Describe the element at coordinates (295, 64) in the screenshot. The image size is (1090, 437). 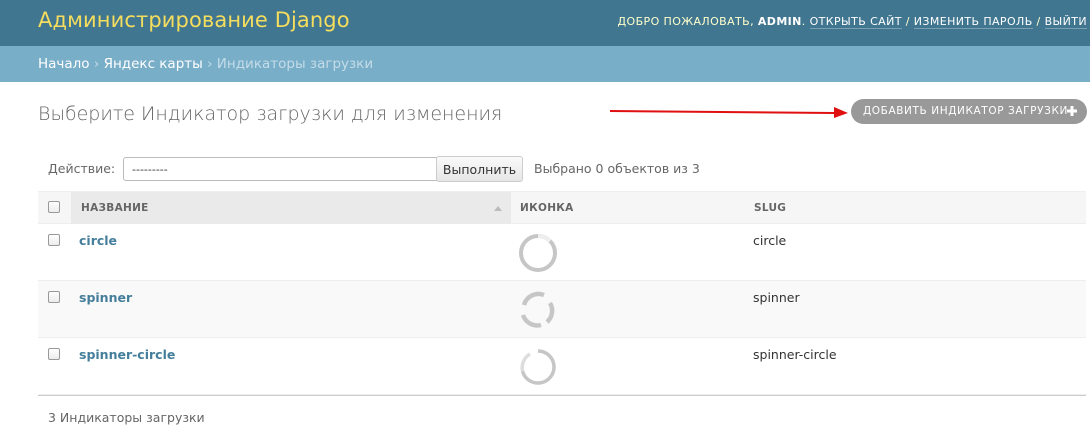
I see `breadcrumb-current: Индикаторы загрузки` at that location.